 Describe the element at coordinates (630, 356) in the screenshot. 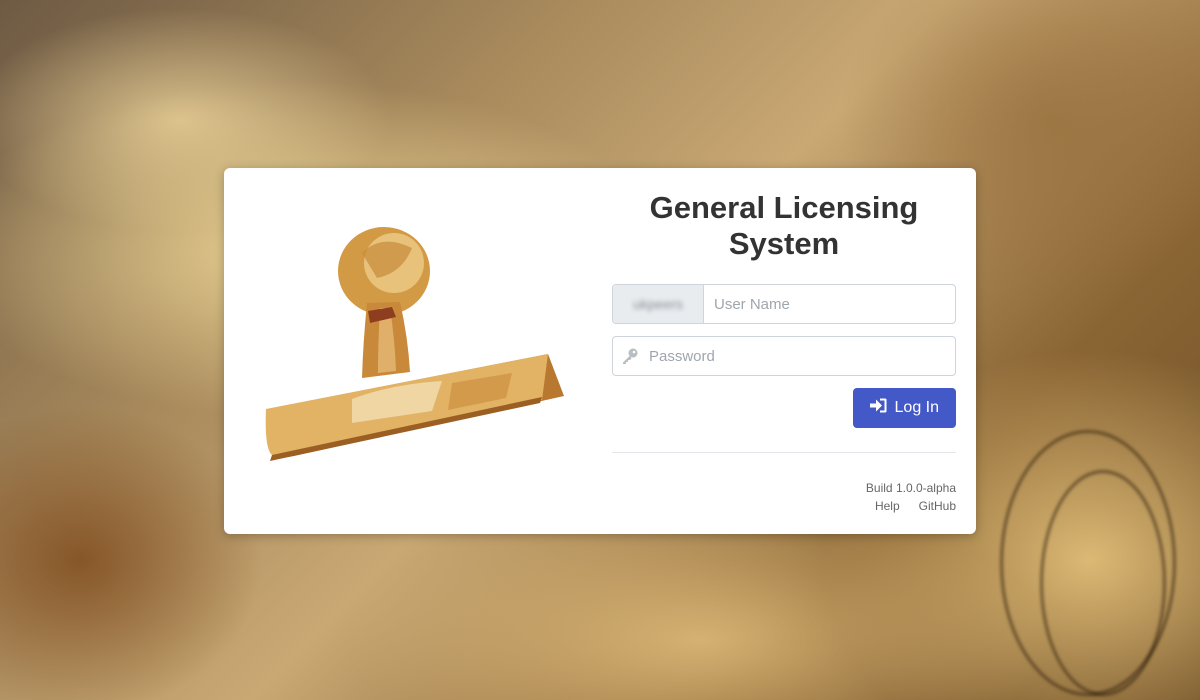

I see `key-icon` at that location.